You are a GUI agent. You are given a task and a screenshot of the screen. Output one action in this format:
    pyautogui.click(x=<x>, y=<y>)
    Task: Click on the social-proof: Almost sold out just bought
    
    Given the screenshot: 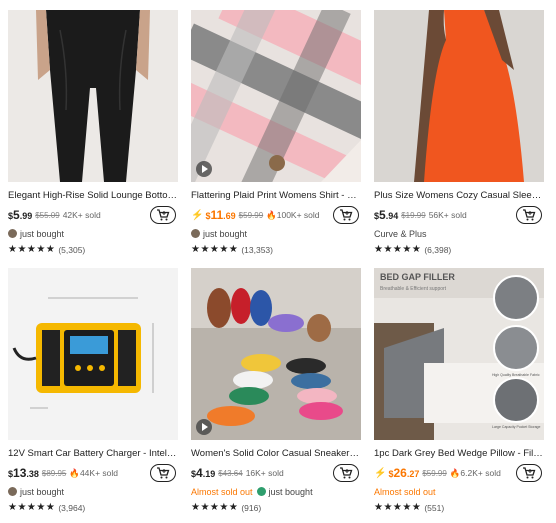 What is the action you would take?
    pyautogui.click(x=252, y=491)
    